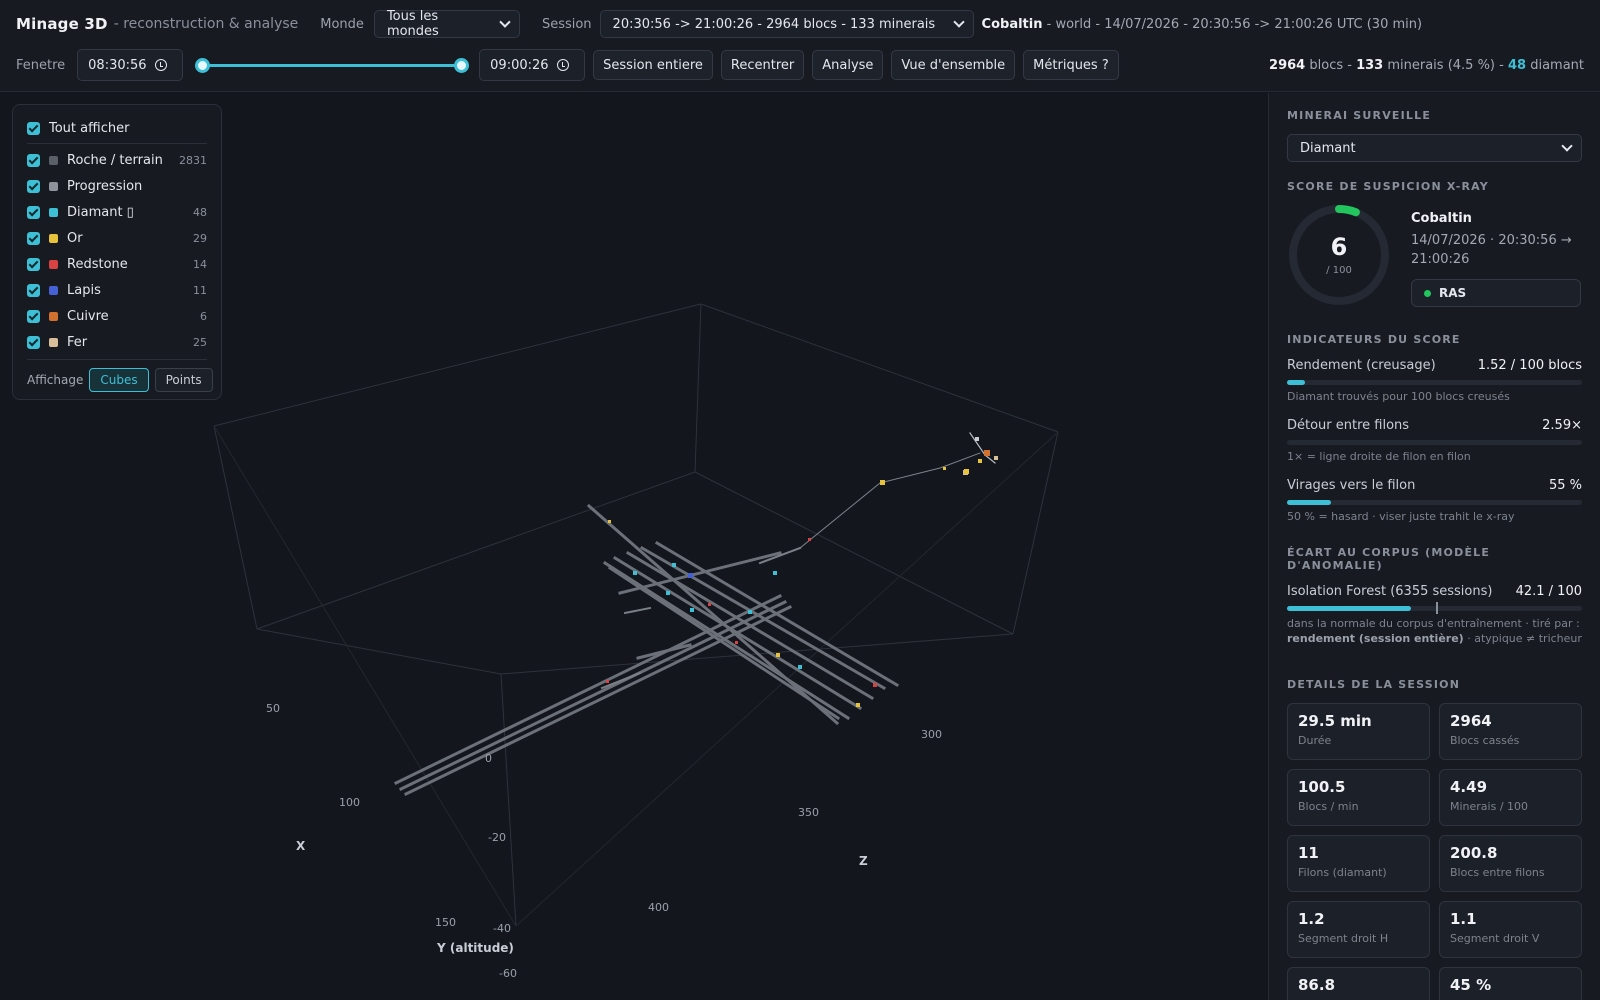 Image resolution: width=1600 pixels, height=1000 pixels. What do you see at coordinates (1548, 591) in the screenshot?
I see `iso-value: 42.1 / 100` at bounding box center [1548, 591].